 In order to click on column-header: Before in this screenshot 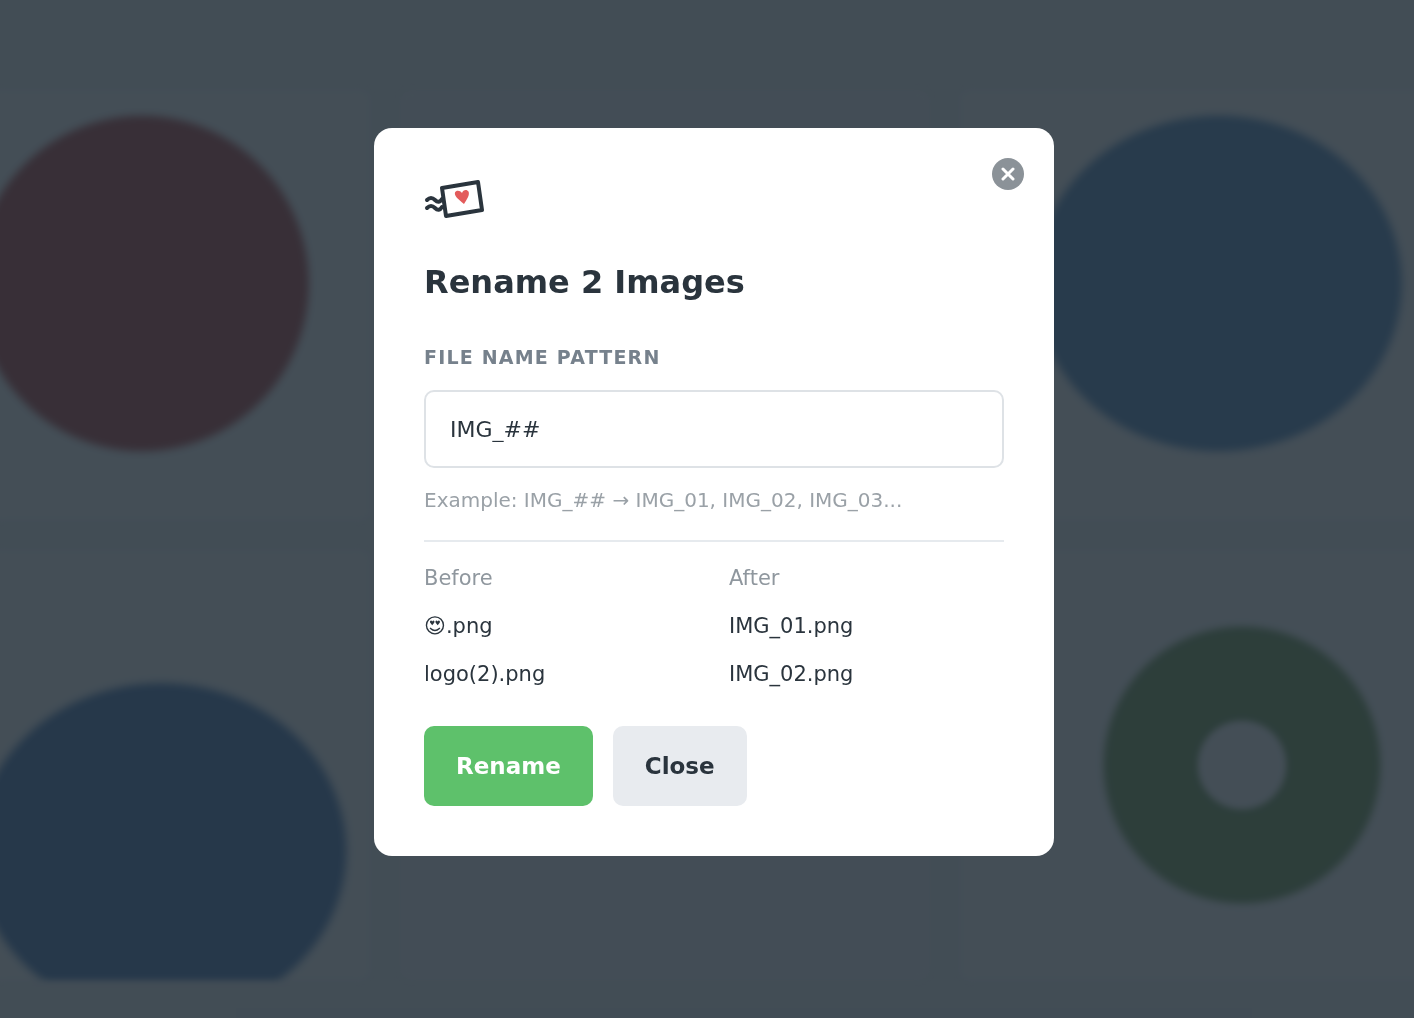, I will do `click(459, 578)`.